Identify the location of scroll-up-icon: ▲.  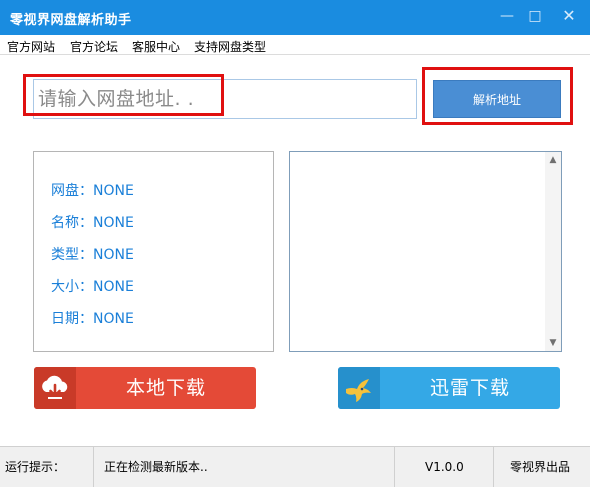
(553, 160).